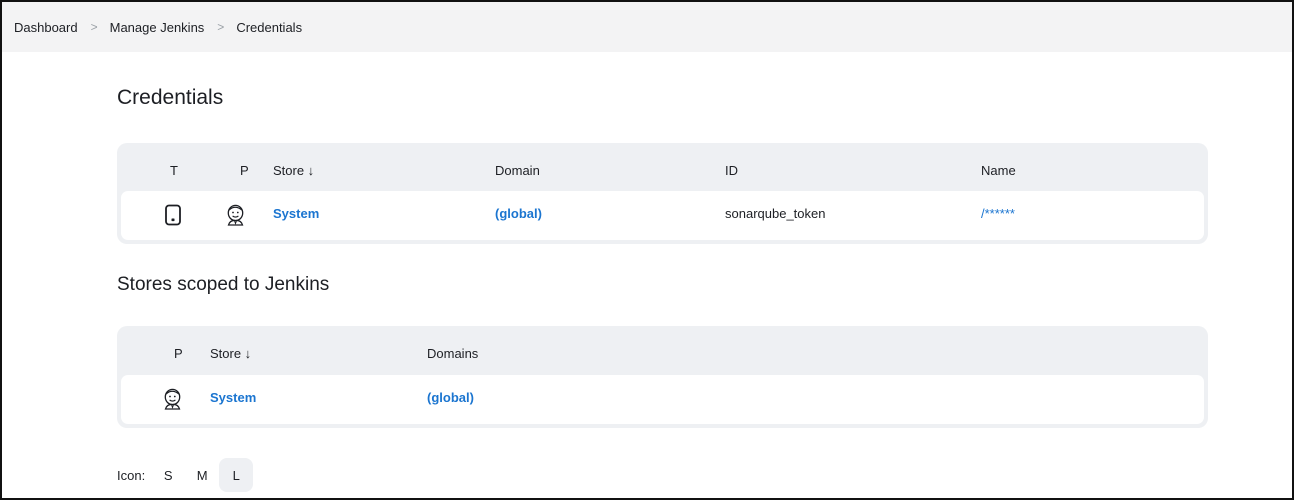 The width and height of the screenshot is (1294, 500). Describe the element at coordinates (223, 284) in the screenshot. I see `section-title: Stores scoped to Jenkins` at that location.